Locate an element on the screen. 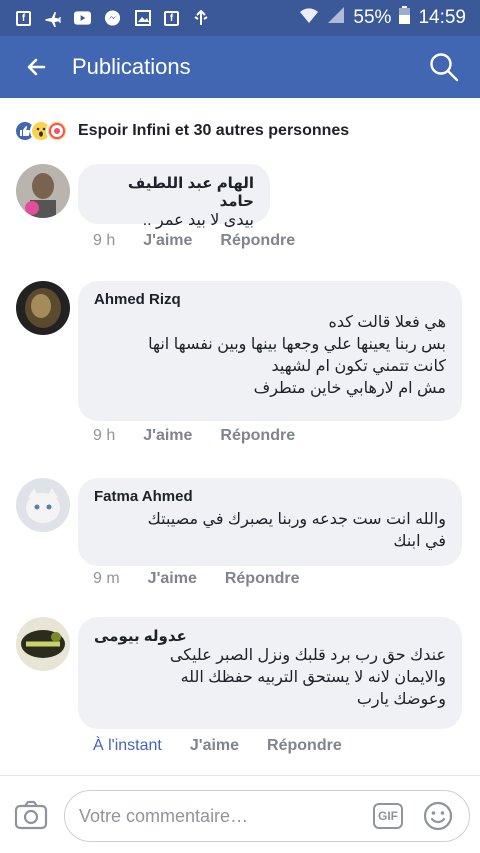  comment-author: الهام عبد اللطيف حامد is located at coordinates (174, 192).